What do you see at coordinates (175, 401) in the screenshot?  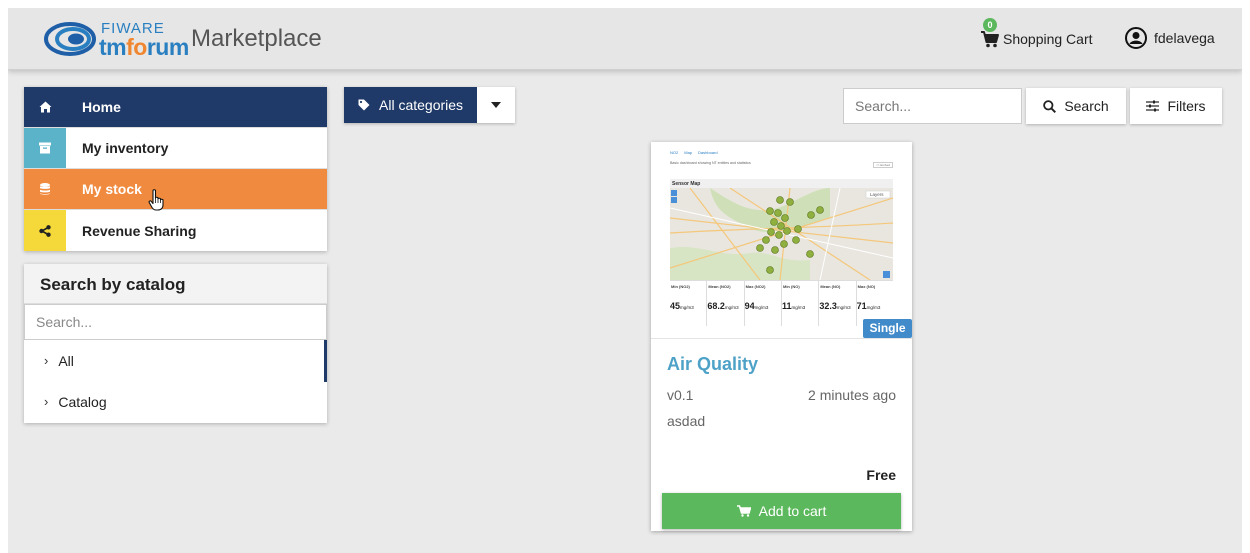 I see `catalog-item-catalog: › Catalog` at bounding box center [175, 401].